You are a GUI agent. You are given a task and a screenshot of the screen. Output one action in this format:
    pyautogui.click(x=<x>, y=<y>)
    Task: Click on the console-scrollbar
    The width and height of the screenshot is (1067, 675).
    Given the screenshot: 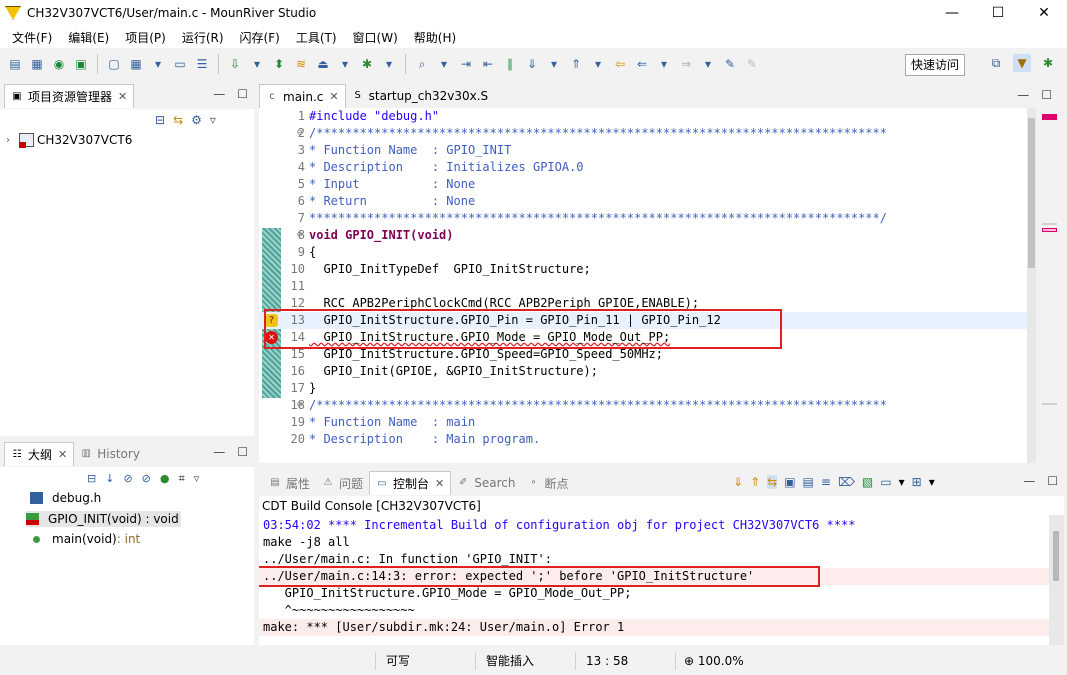 What is the action you would take?
    pyautogui.click(x=1056, y=580)
    